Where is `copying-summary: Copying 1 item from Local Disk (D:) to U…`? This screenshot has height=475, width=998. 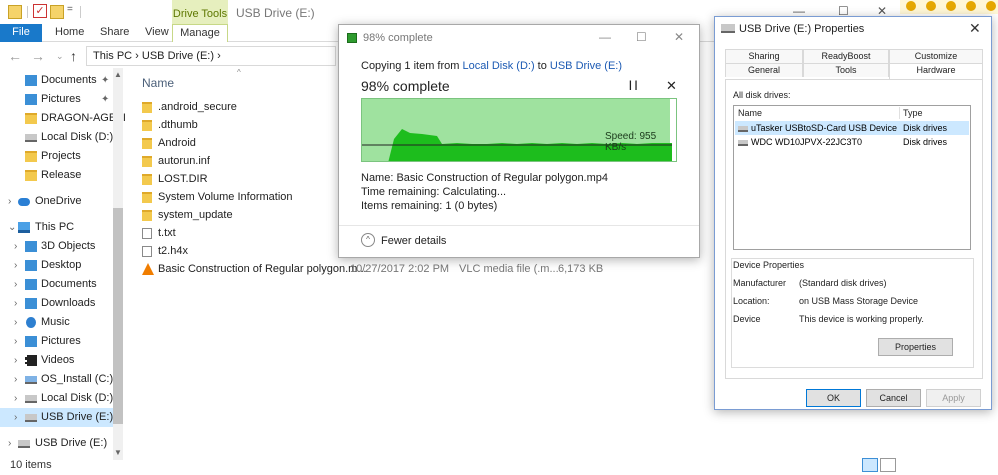
copying-summary: Copying 1 item from Local Disk (D:) to U… is located at coordinates (491, 66).